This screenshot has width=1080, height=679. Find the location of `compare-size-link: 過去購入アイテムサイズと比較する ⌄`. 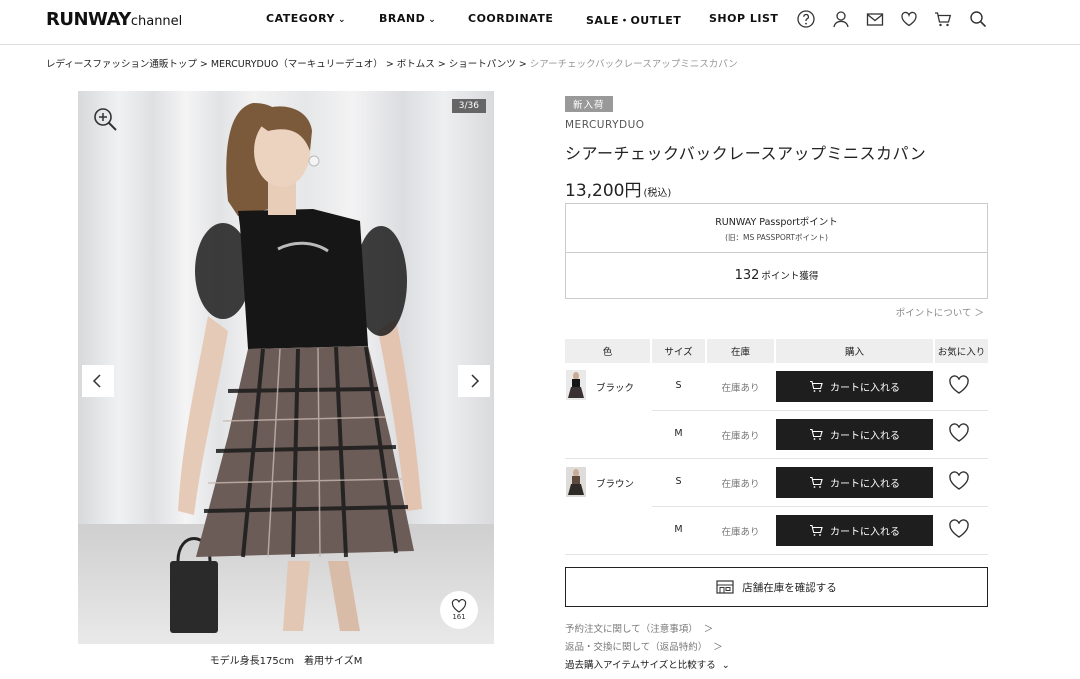

compare-size-link: 過去購入アイテムサイズと比較する ⌄ is located at coordinates (647, 664).